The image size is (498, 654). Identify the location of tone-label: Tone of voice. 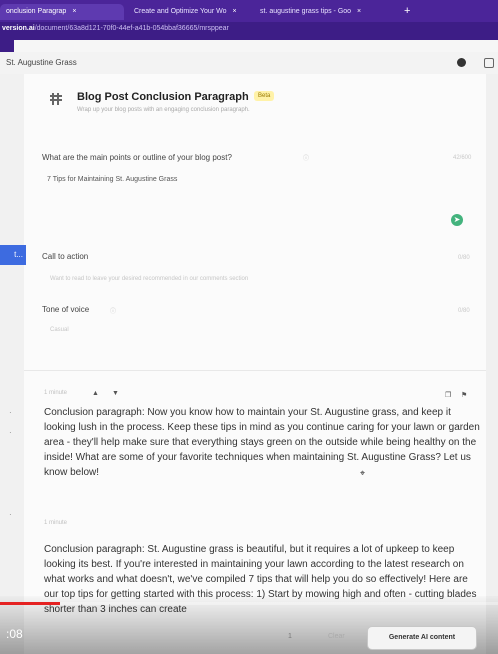
(66, 309).